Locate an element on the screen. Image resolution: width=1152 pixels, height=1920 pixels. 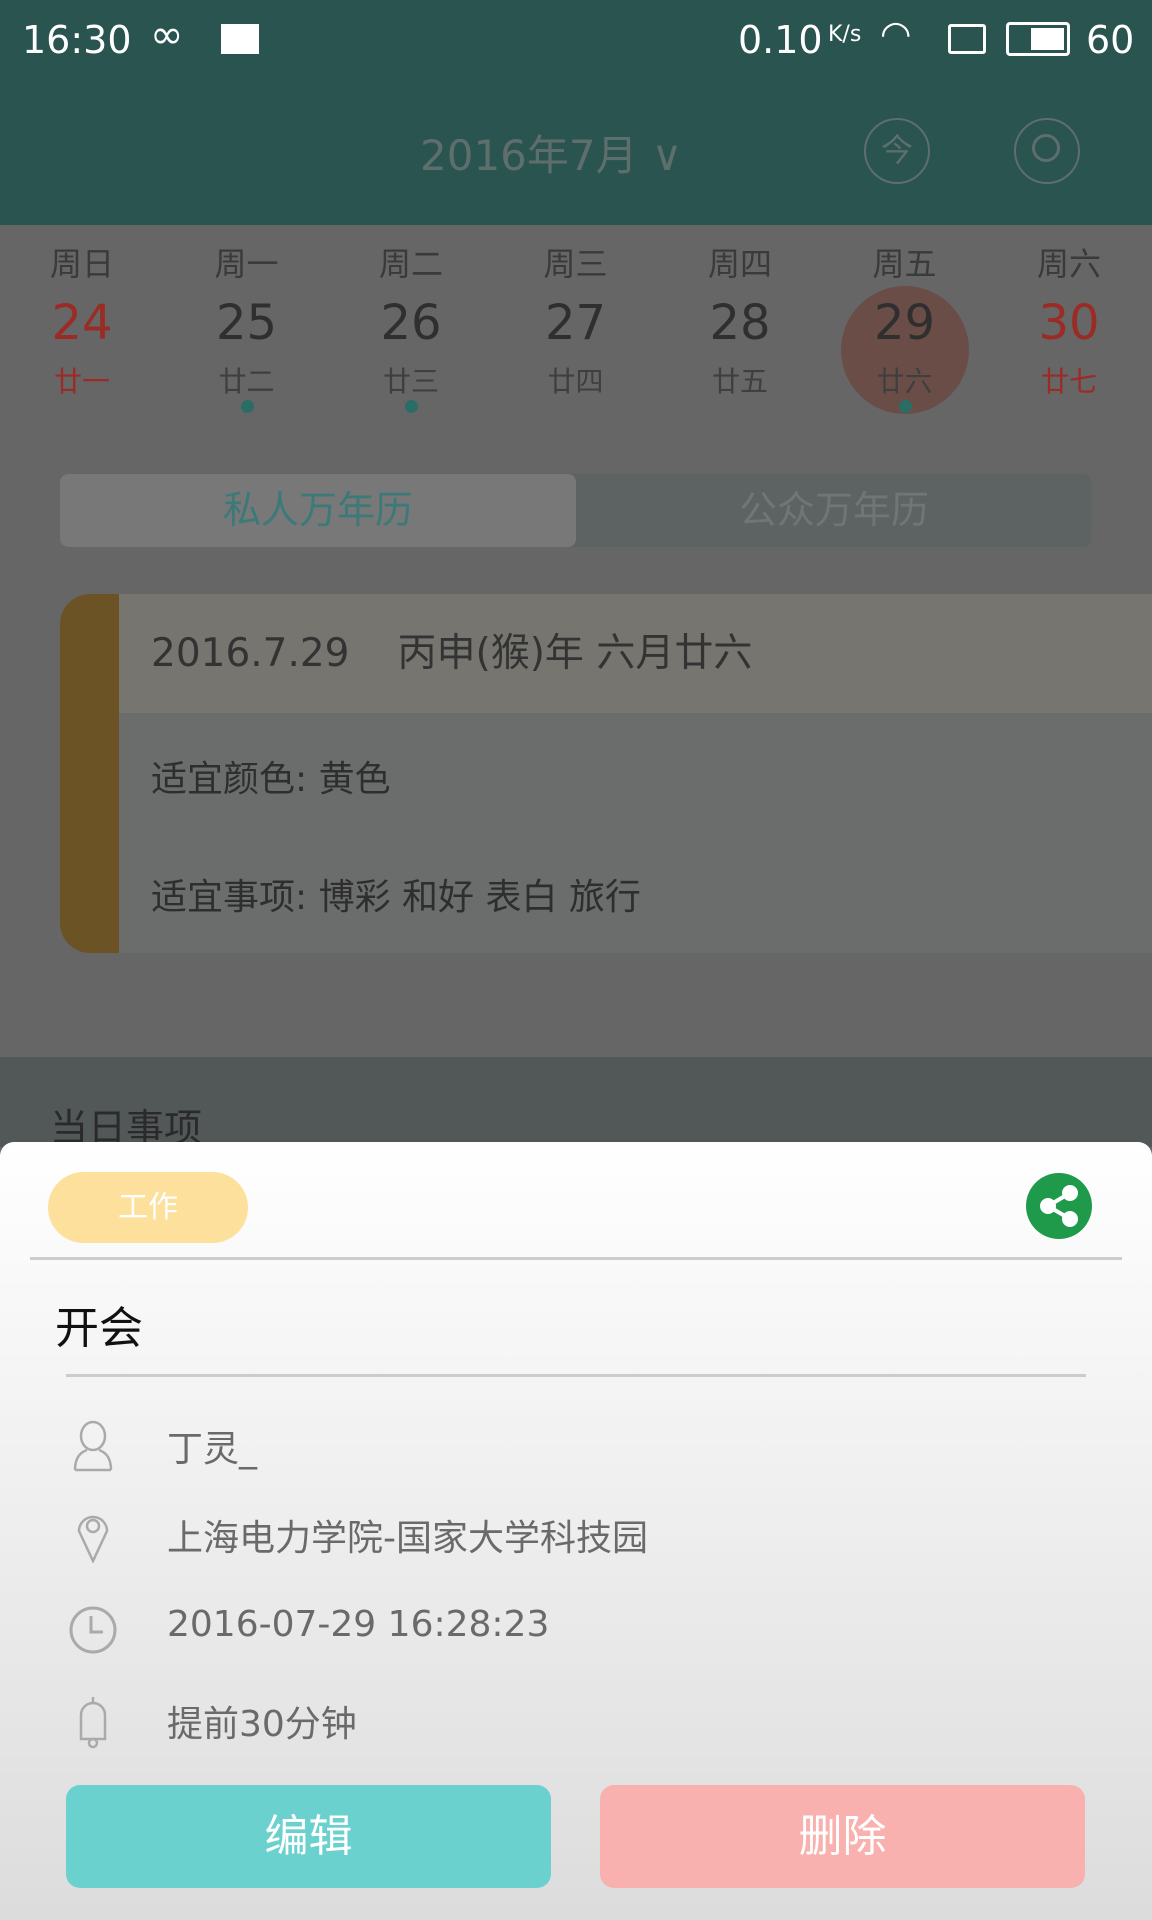
today-button: 今 is located at coordinates (897, 151).